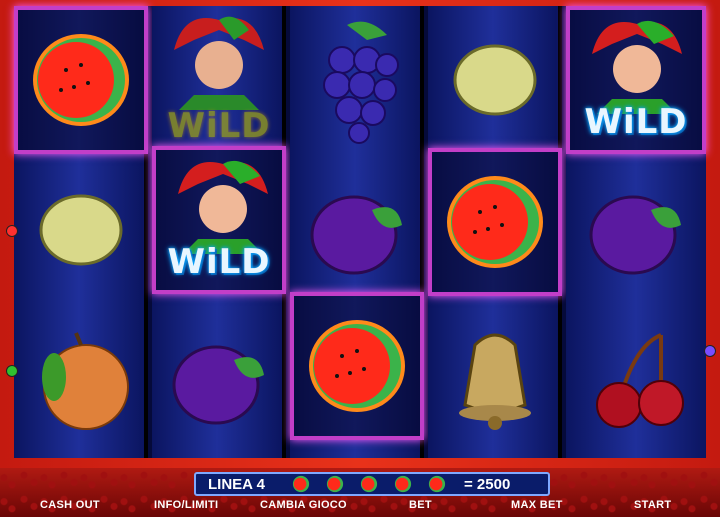  I want to click on symbol-orange, so click(81, 380).